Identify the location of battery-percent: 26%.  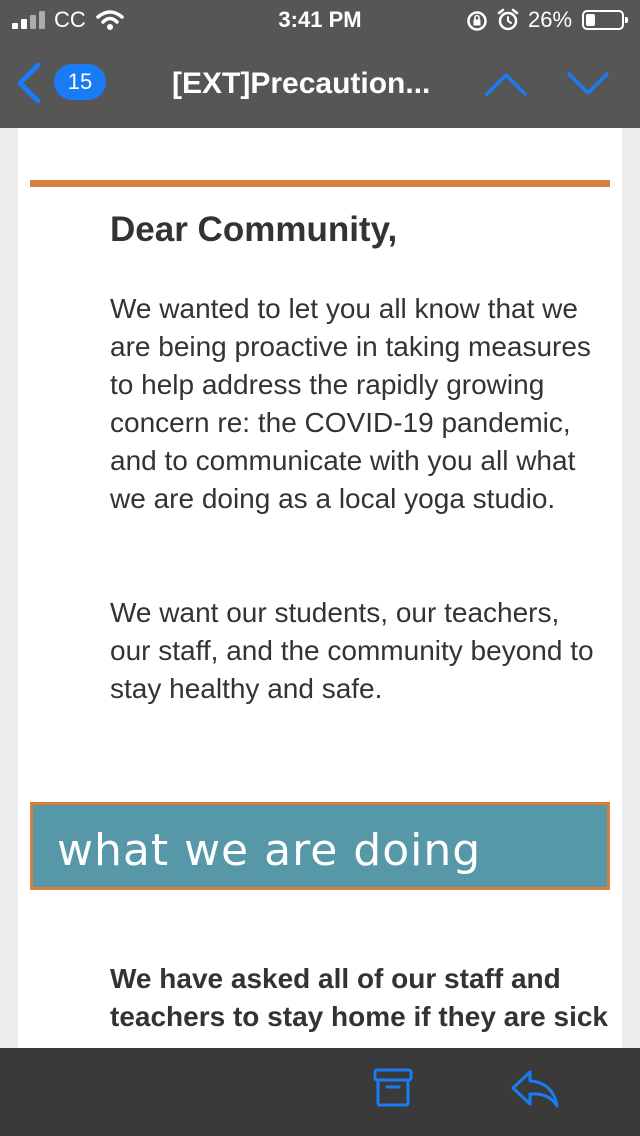
(550, 19).